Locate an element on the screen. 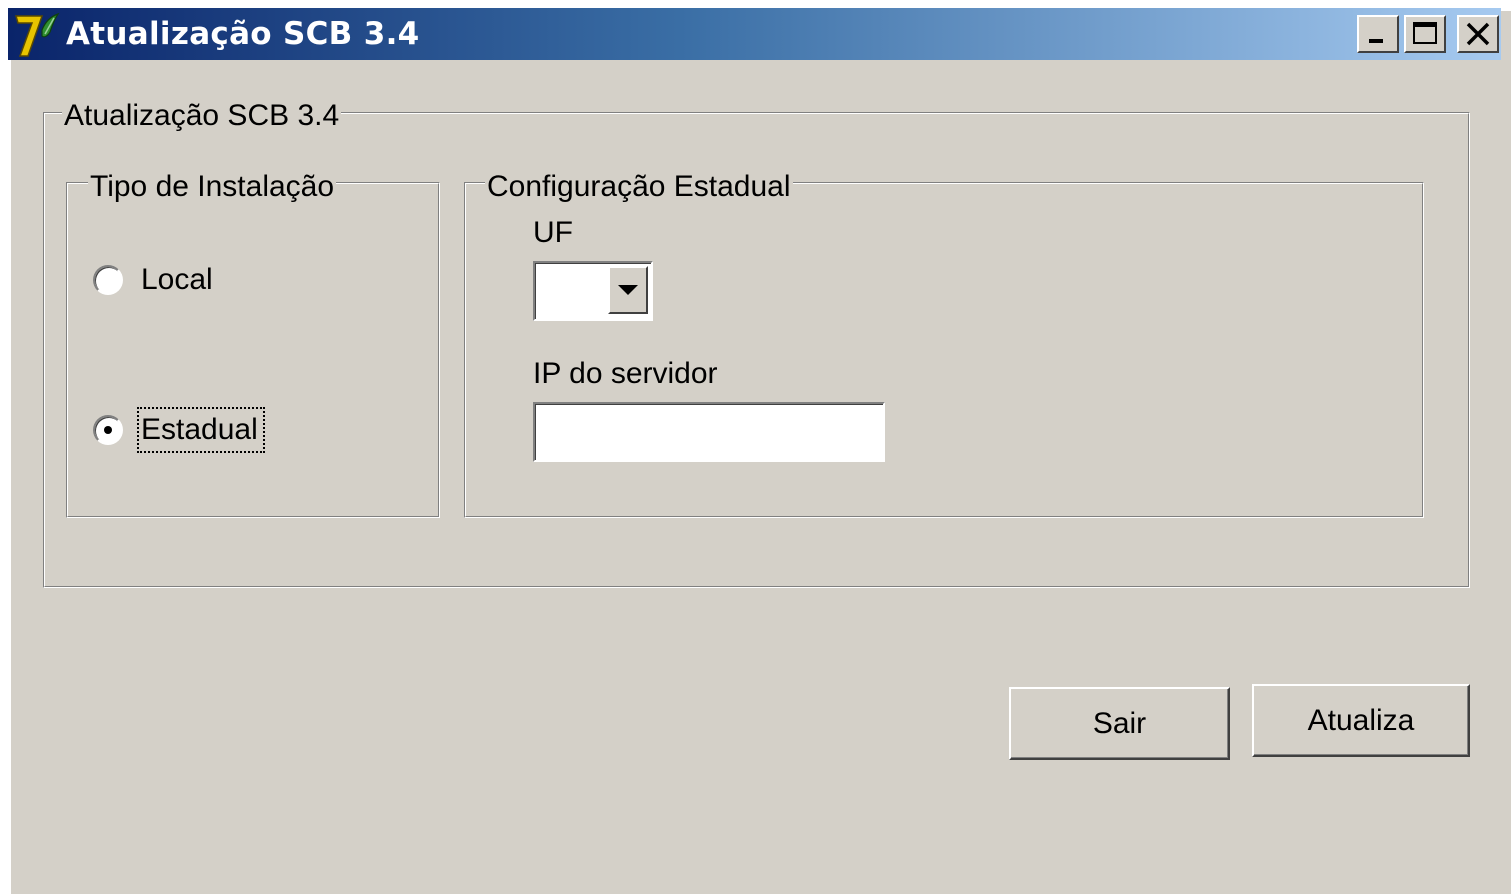  state-config-legend: Configuração Estadual is located at coordinates (639, 187).